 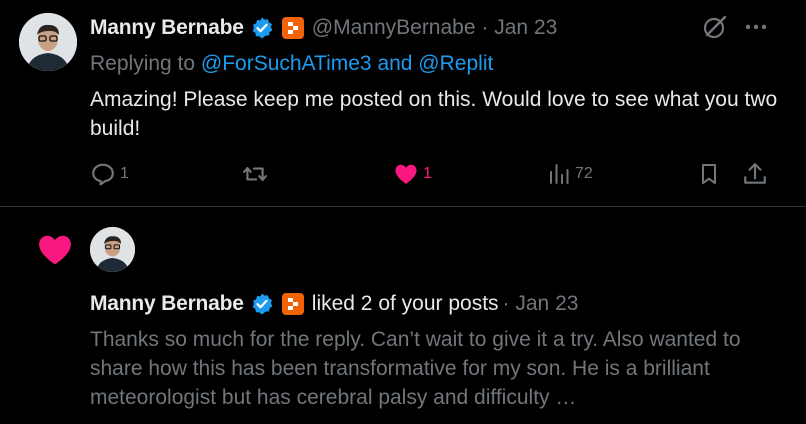 I want to click on grok-icon, so click(x=715, y=27).